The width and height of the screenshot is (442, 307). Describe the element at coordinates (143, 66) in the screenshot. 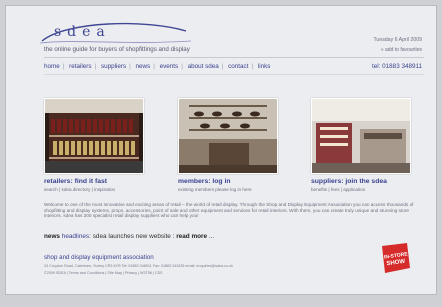

I see `nav-news: news` at that location.